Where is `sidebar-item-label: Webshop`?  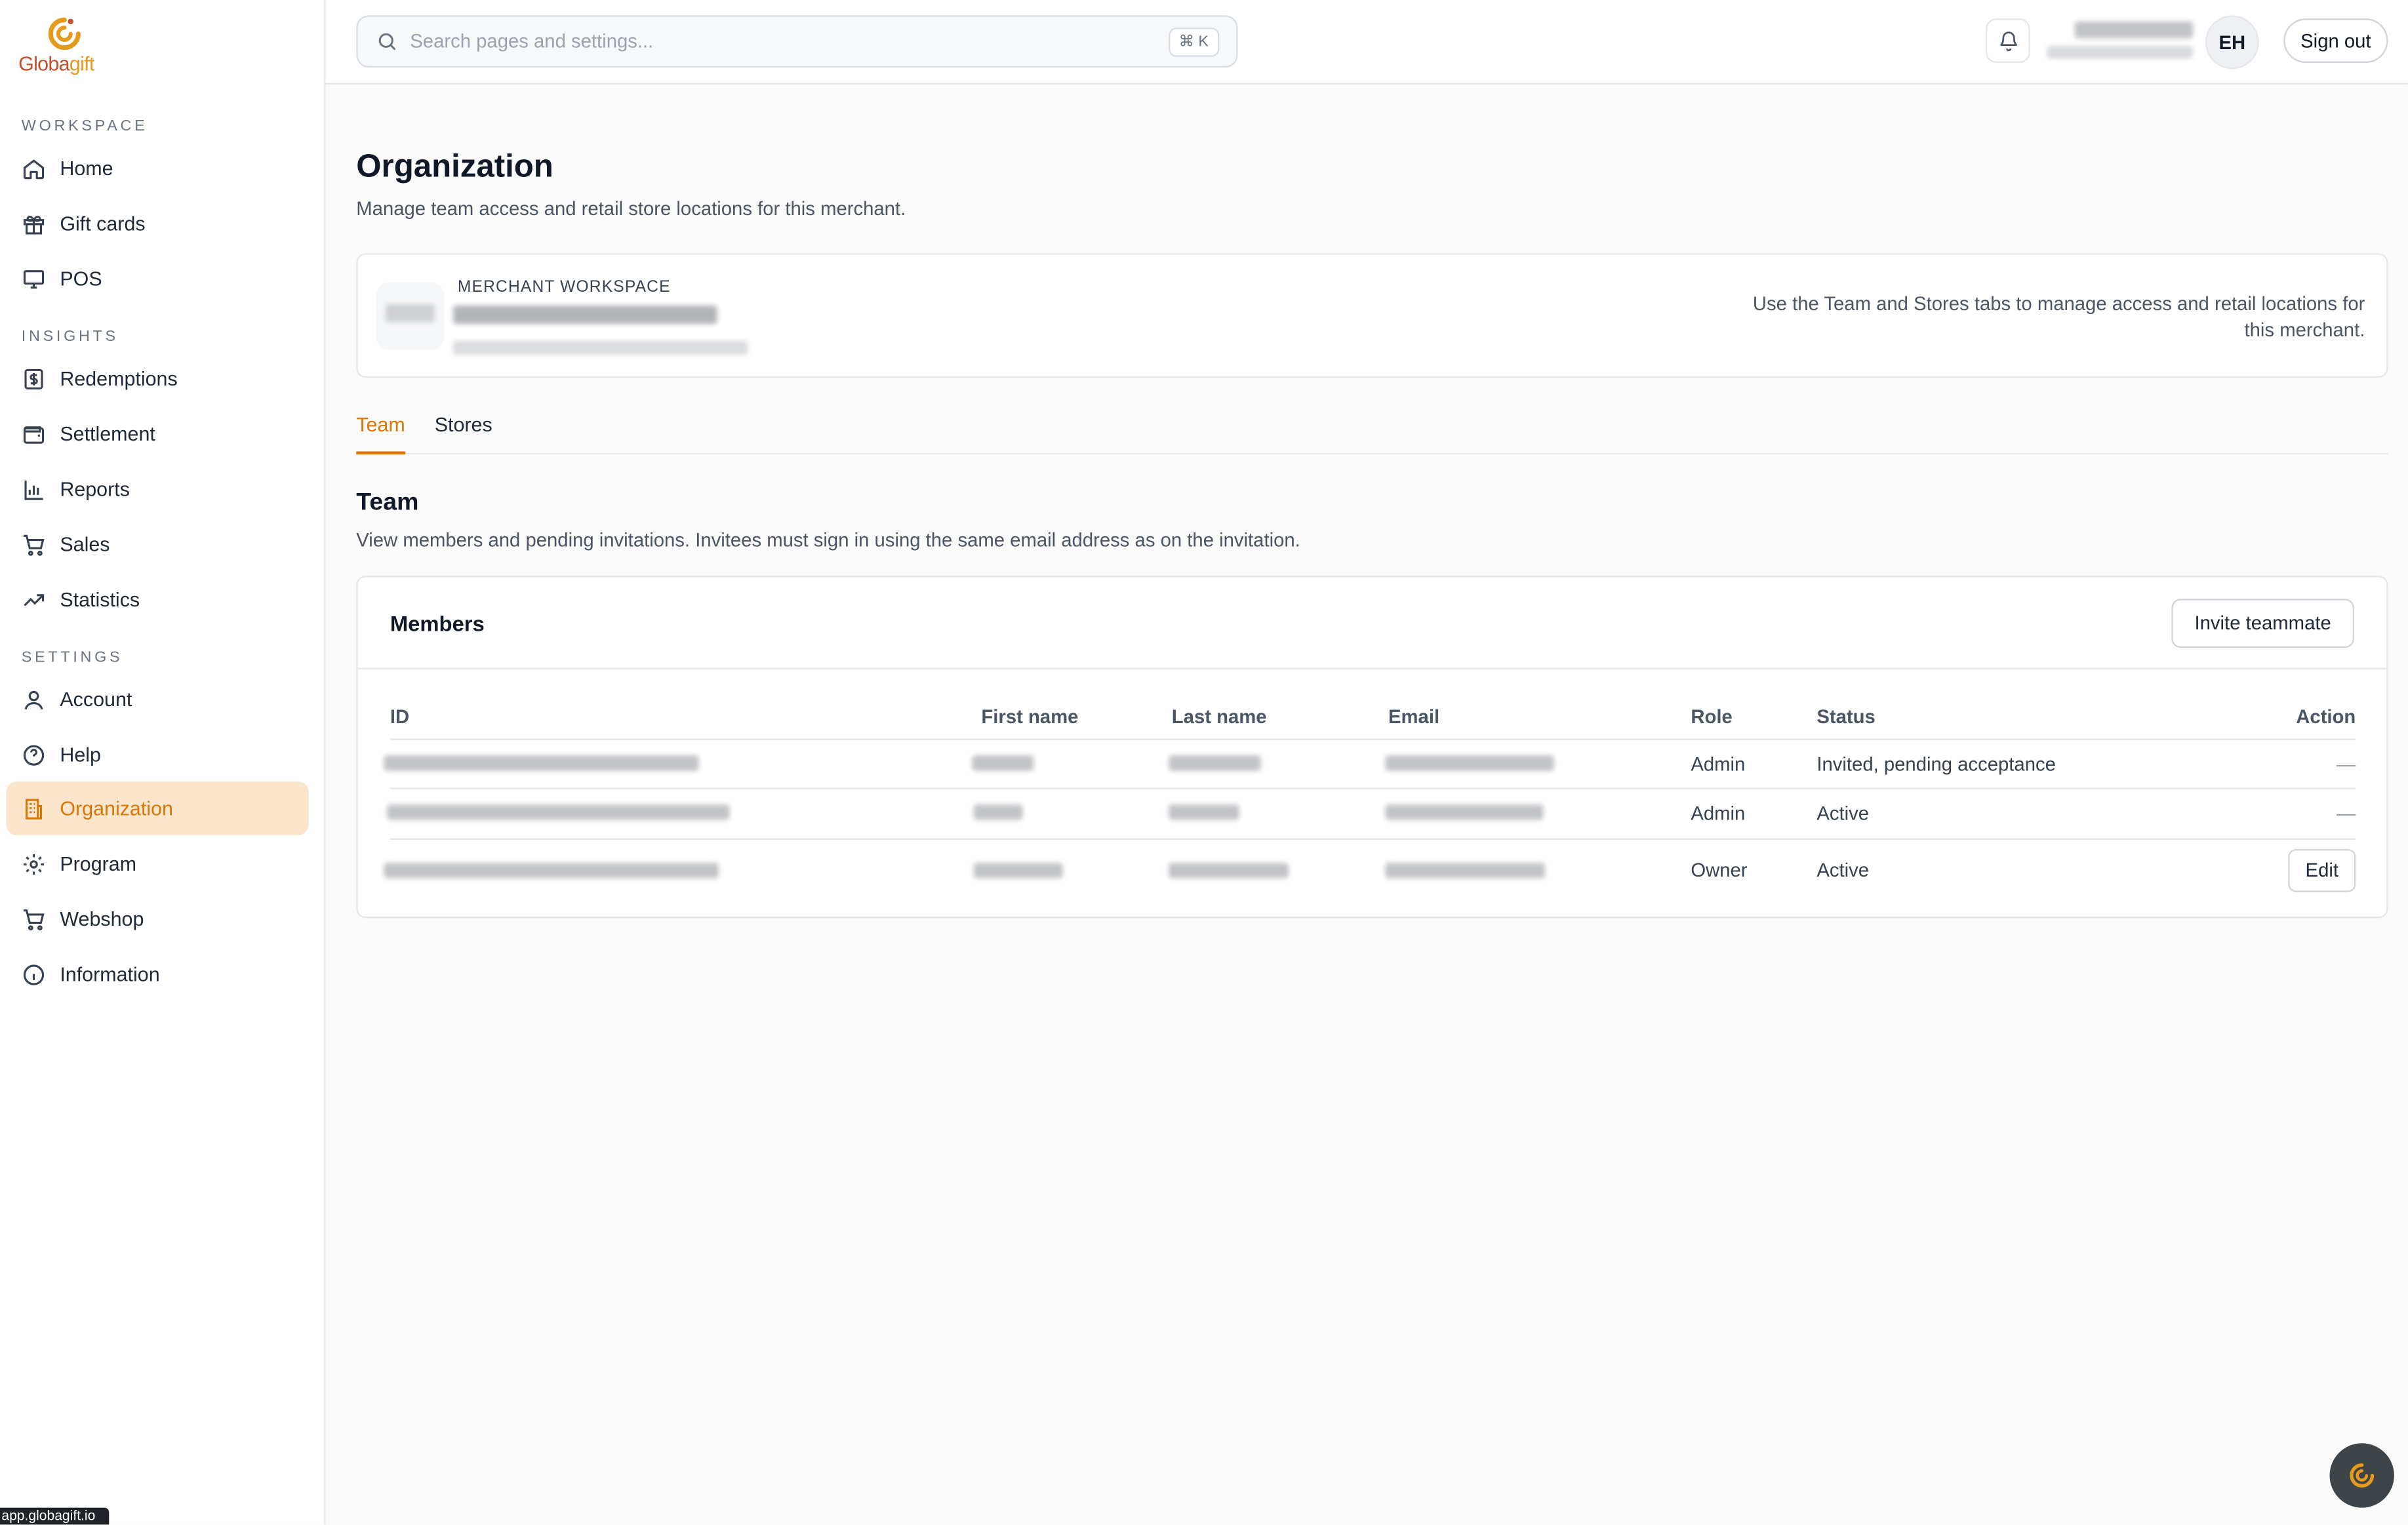
sidebar-item-label: Webshop is located at coordinates (102, 919).